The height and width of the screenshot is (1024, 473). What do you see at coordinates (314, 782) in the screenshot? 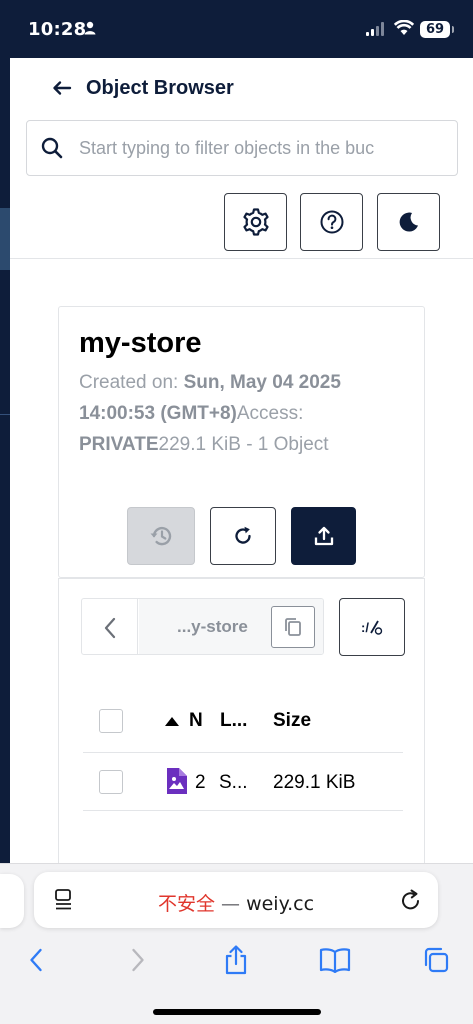
I see `row-size: 229.1 KiB` at bounding box center [314, 782].